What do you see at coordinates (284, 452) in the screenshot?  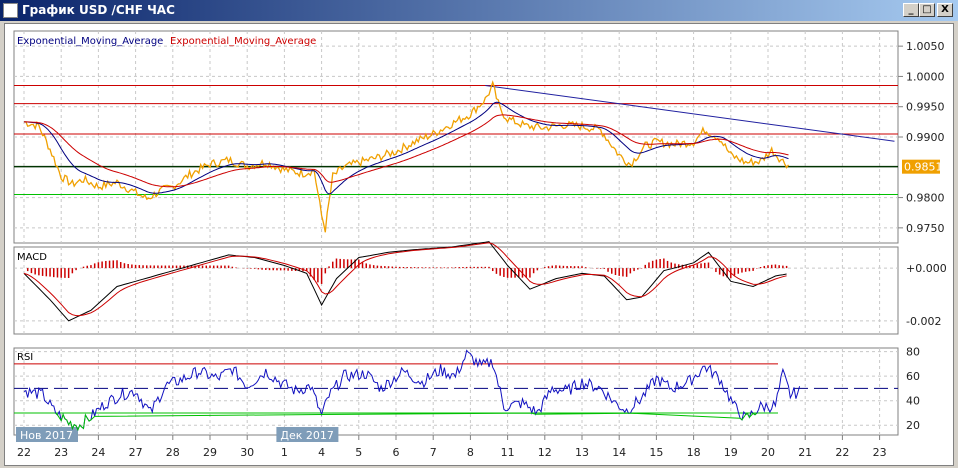 I see `time-axis-label: 1` at bounding box center [284, 452].